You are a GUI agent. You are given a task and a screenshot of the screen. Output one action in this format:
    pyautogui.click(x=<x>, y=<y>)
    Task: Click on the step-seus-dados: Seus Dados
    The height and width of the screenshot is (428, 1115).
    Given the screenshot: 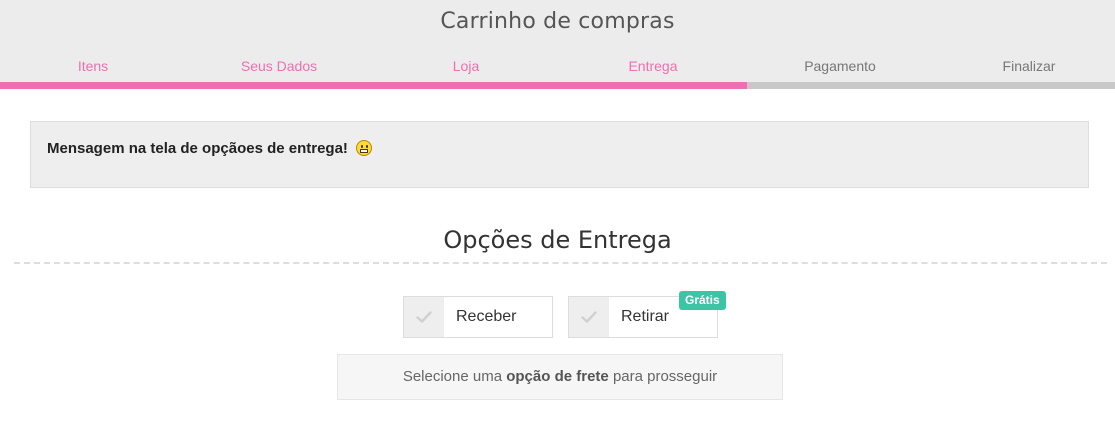 What is the action you would take?
    pyautogui.click(x=279, y=66)
    